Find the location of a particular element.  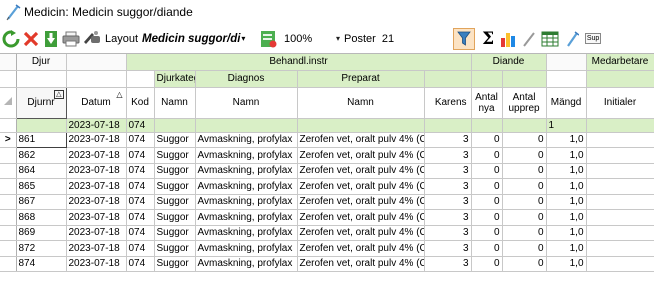

export-button is located at coordinates (51, 39).